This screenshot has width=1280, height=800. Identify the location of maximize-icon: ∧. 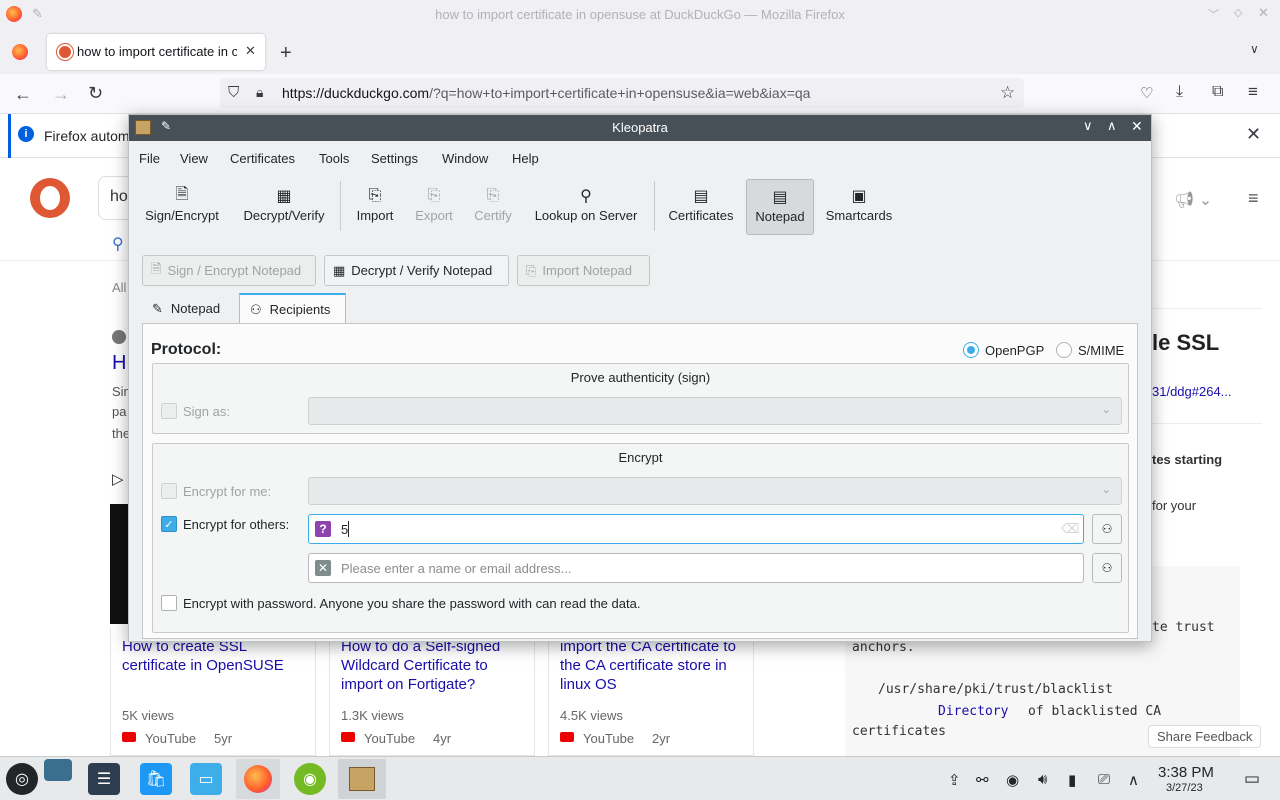
(1112, 126).